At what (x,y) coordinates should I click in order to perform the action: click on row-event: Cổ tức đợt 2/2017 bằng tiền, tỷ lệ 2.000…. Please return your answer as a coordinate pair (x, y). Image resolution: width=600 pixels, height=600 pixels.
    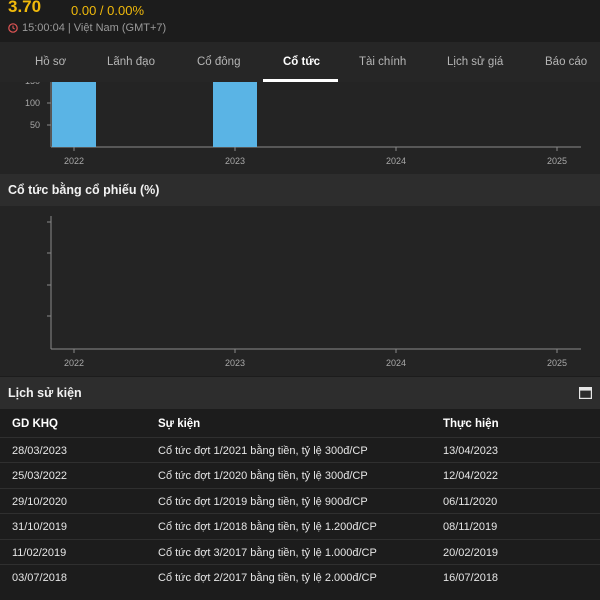
    Looking at the image, I should click on (267, 578).